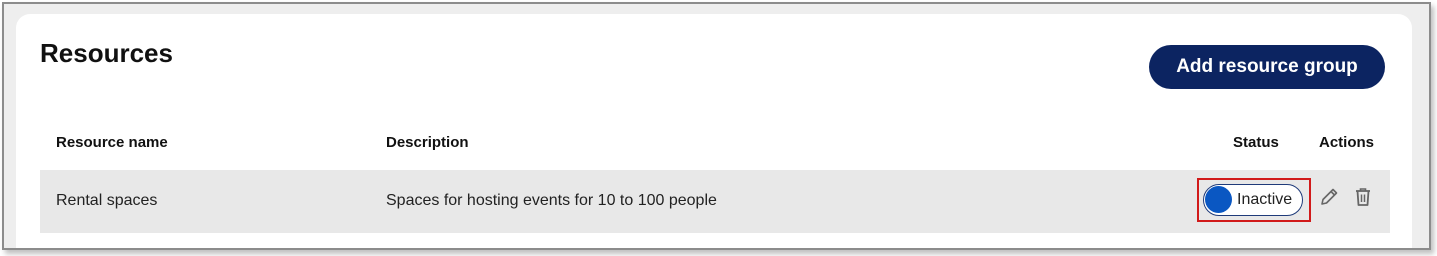 The width and height of the screenshot is (1437, 256). I want to click on edit-button, so click(1329, 199).